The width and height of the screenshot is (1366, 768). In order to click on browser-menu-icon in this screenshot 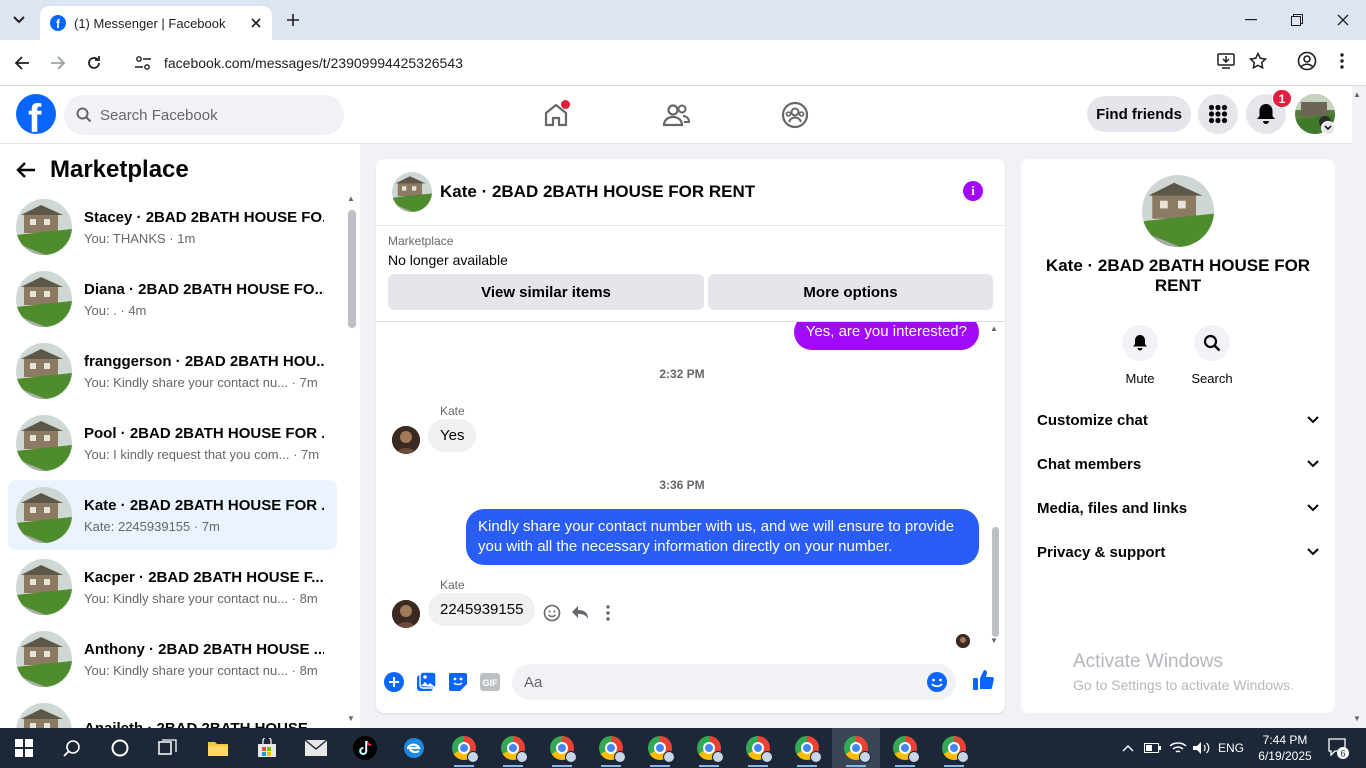, I will do `click(1342, 61)`.